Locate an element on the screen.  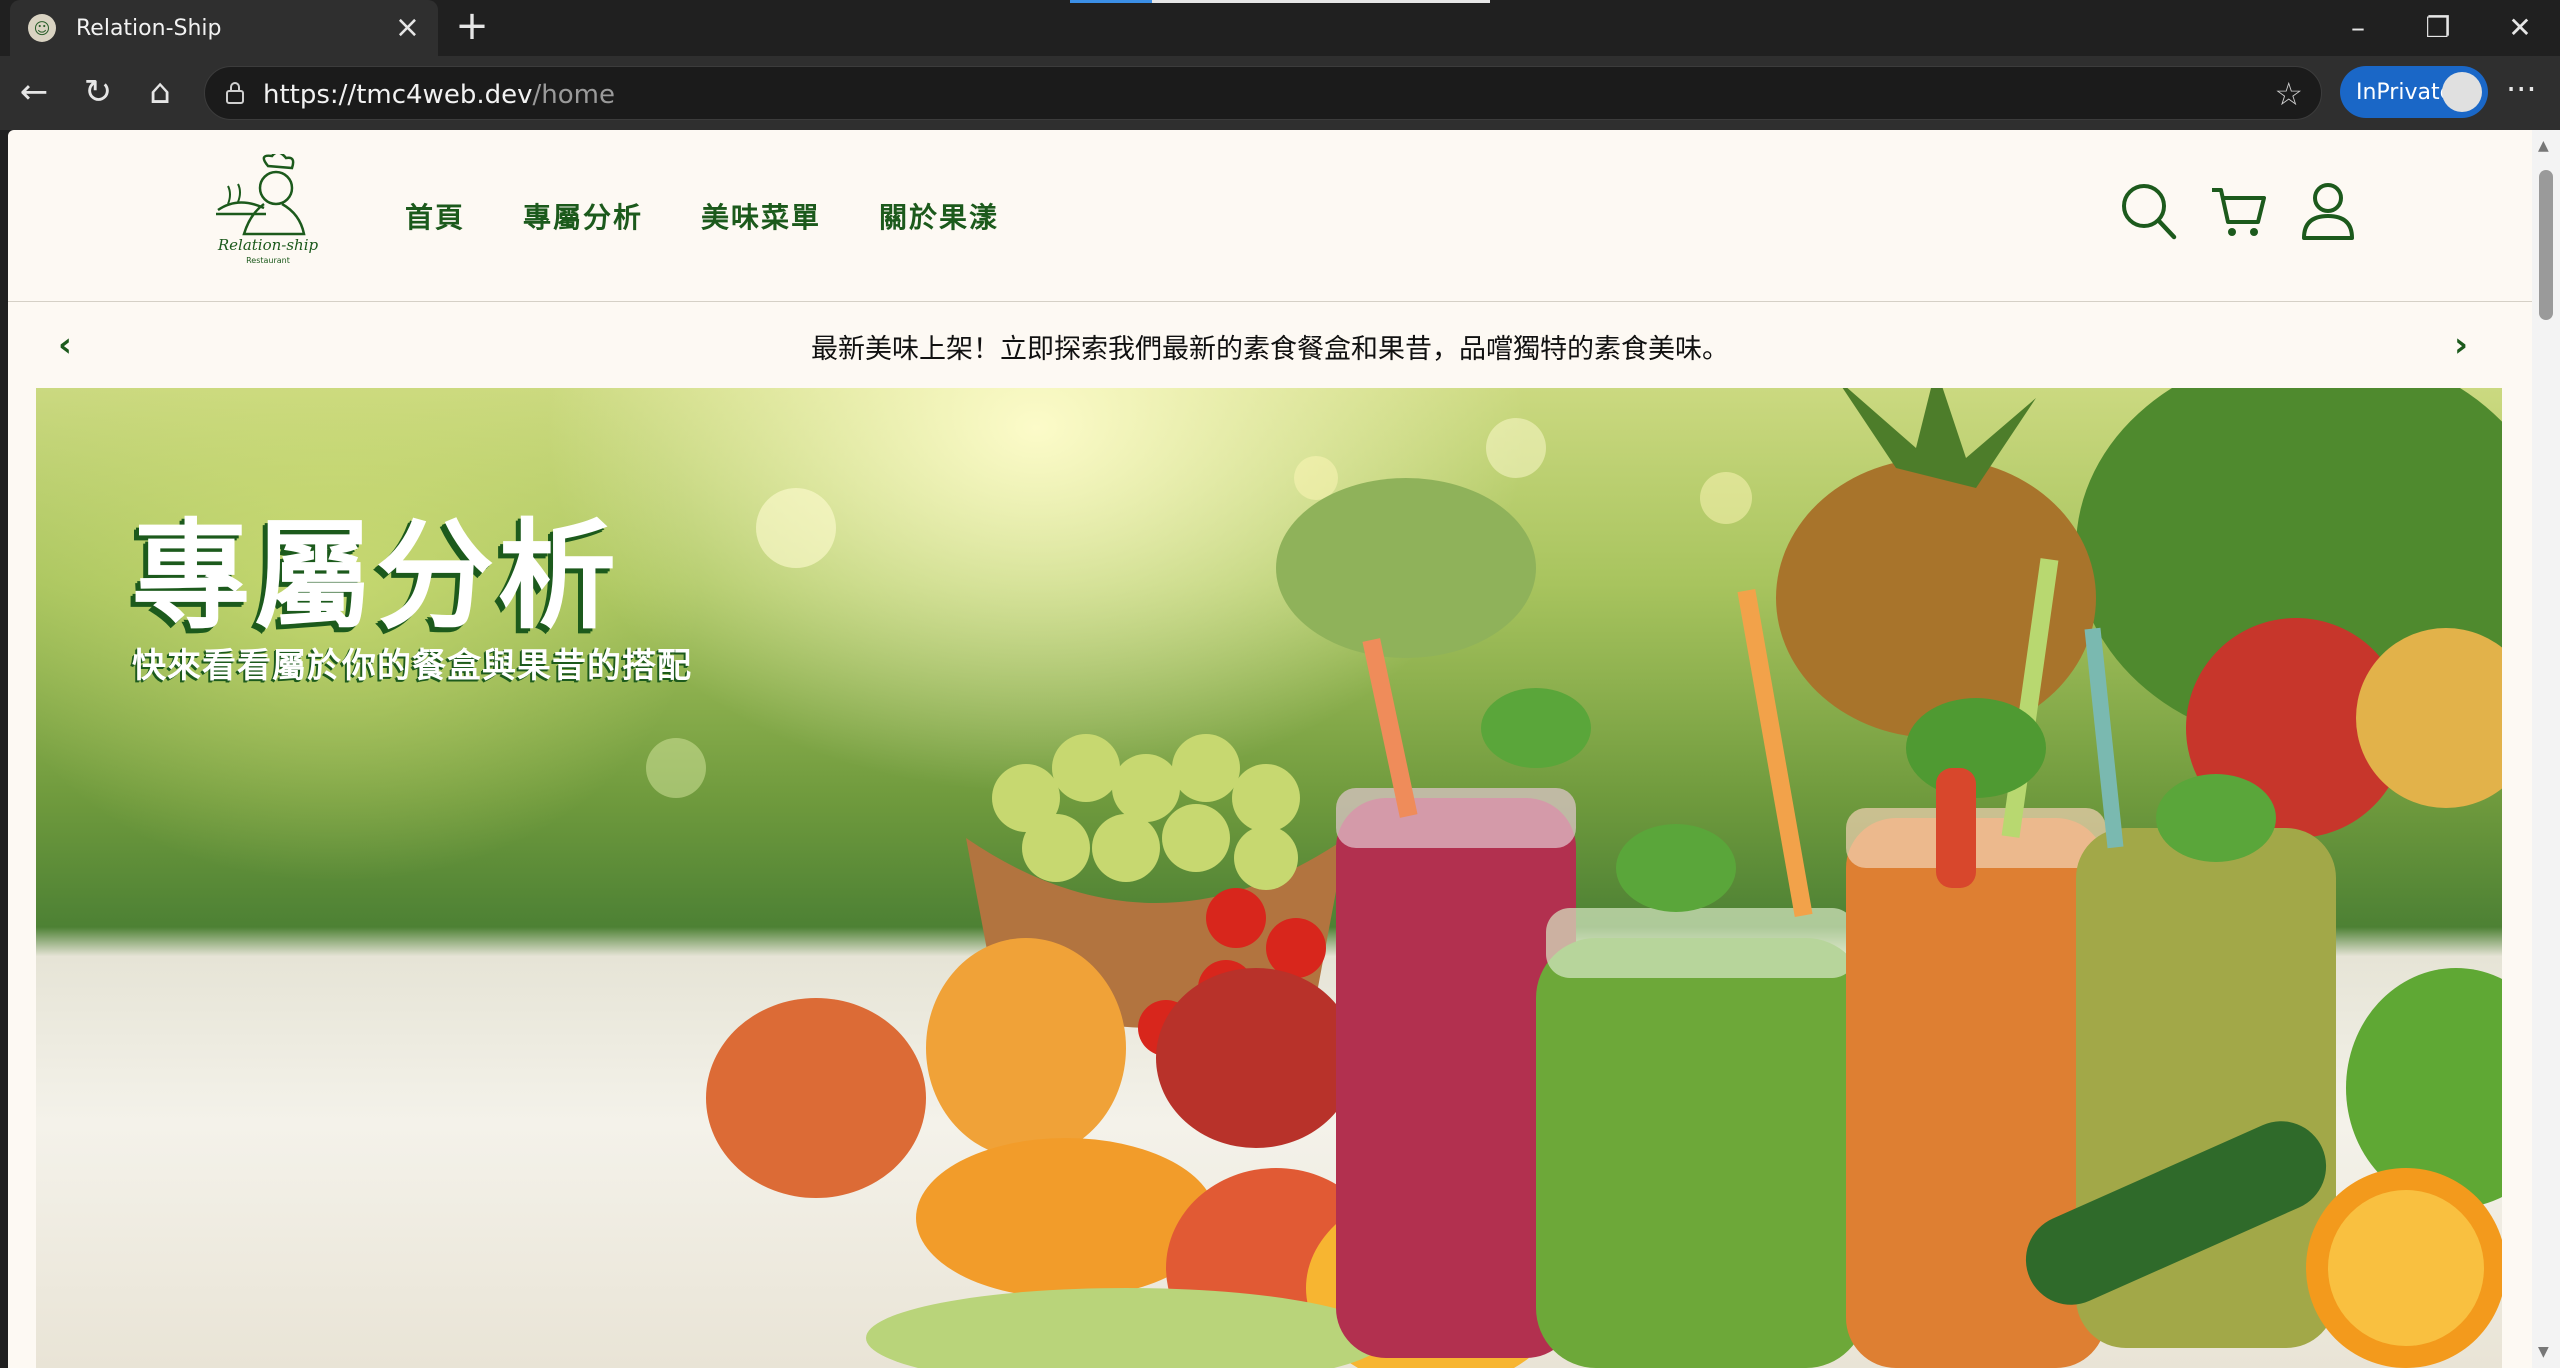
nav-about: 關於果漾 is located at coordinates (939, 216).